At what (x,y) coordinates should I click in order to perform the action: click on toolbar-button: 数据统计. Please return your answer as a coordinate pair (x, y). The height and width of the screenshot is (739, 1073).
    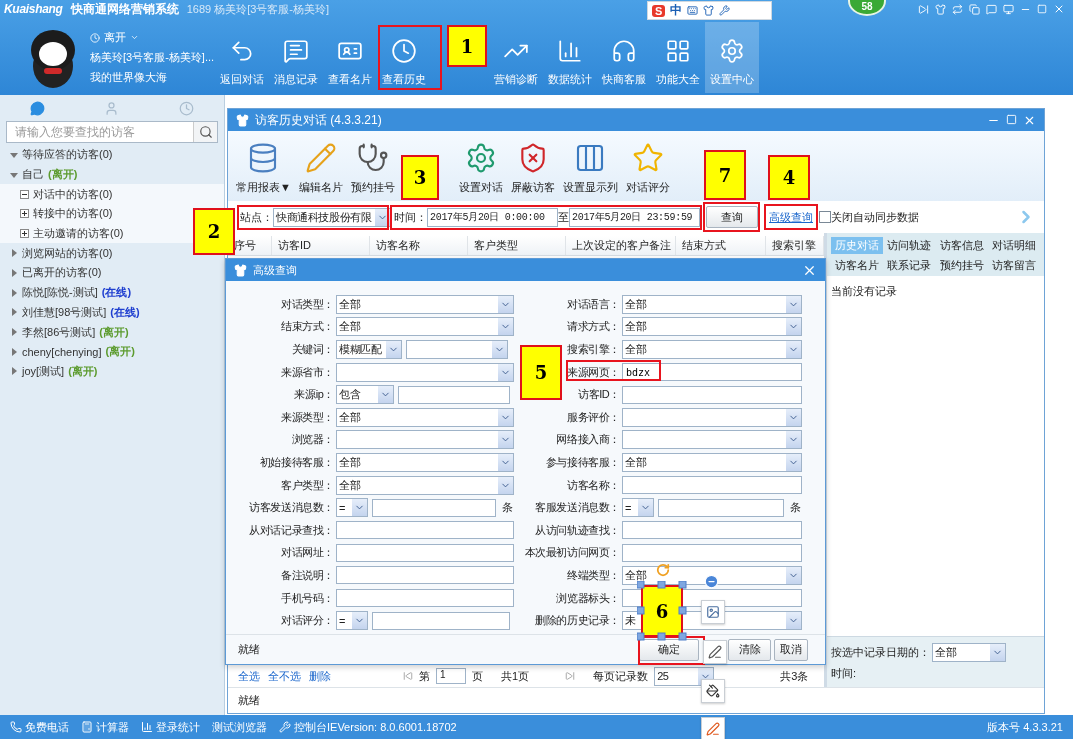
    Looking at the image, I should click on (570, 57).